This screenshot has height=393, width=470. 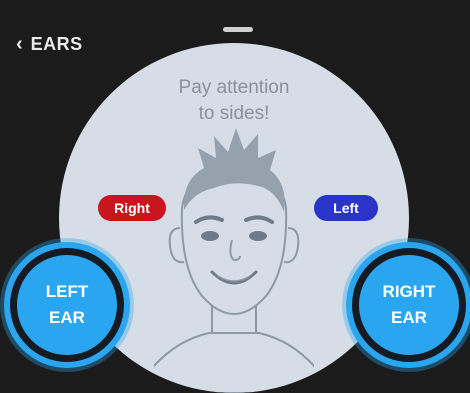 What do you see at coordinates (234, 113) in the screenshot?
I see `instruction-line-2: to sides!` at bounding box center [234, 113].